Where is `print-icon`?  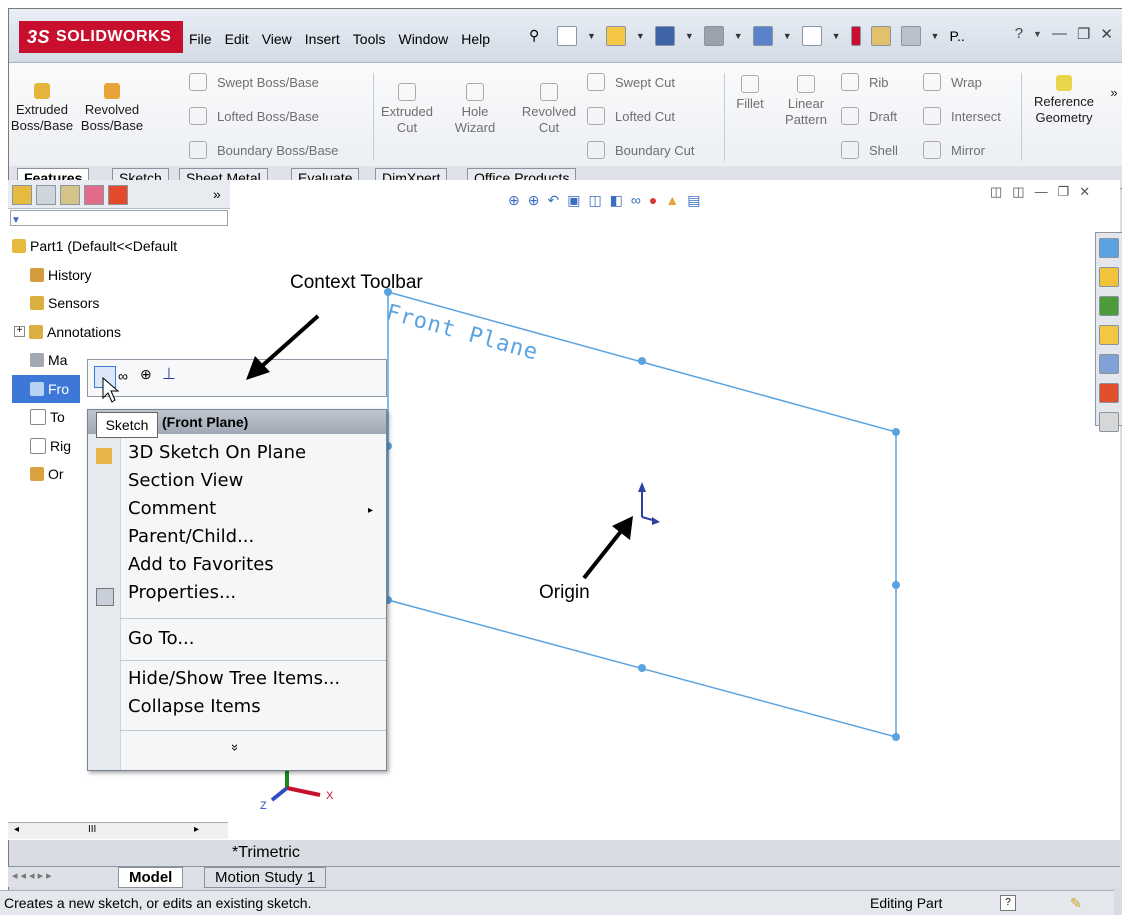 print-icon is located at coordinates (713, 36).